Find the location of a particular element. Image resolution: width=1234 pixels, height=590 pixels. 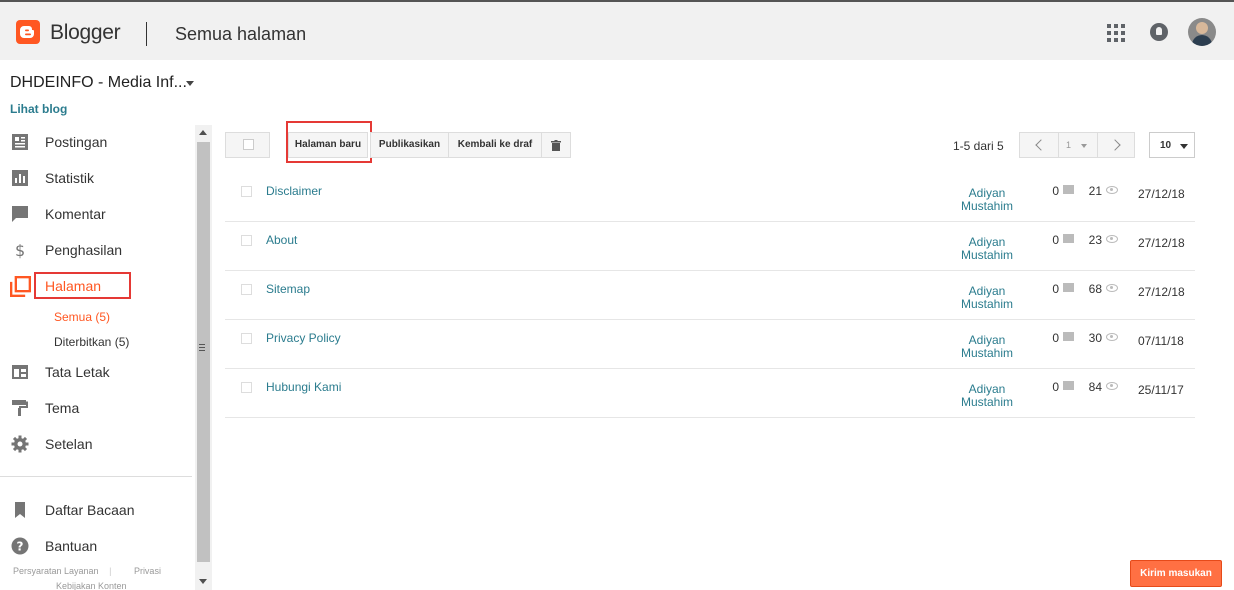

blogger-logo-icon is located at coordinates (28, 32).